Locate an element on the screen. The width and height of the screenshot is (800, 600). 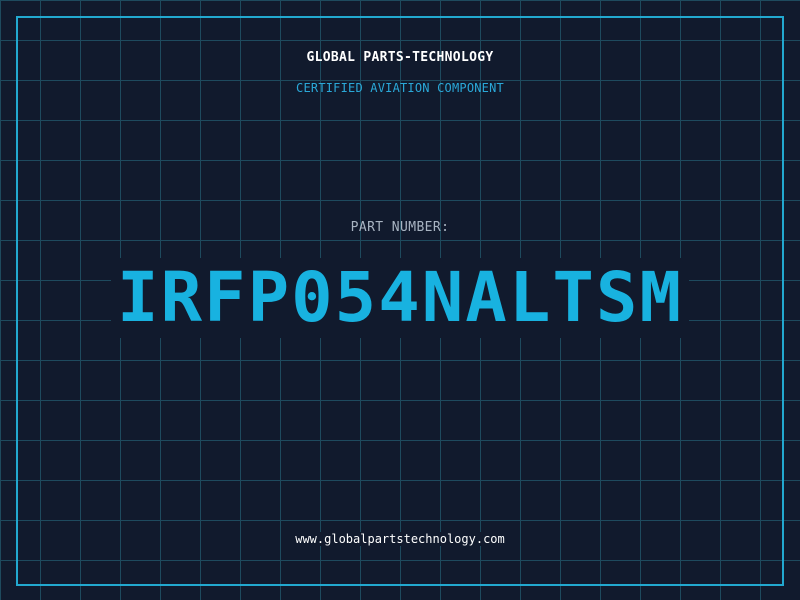
part-number-value: IRFP054NALTSM is located at coordinates (400, 298).